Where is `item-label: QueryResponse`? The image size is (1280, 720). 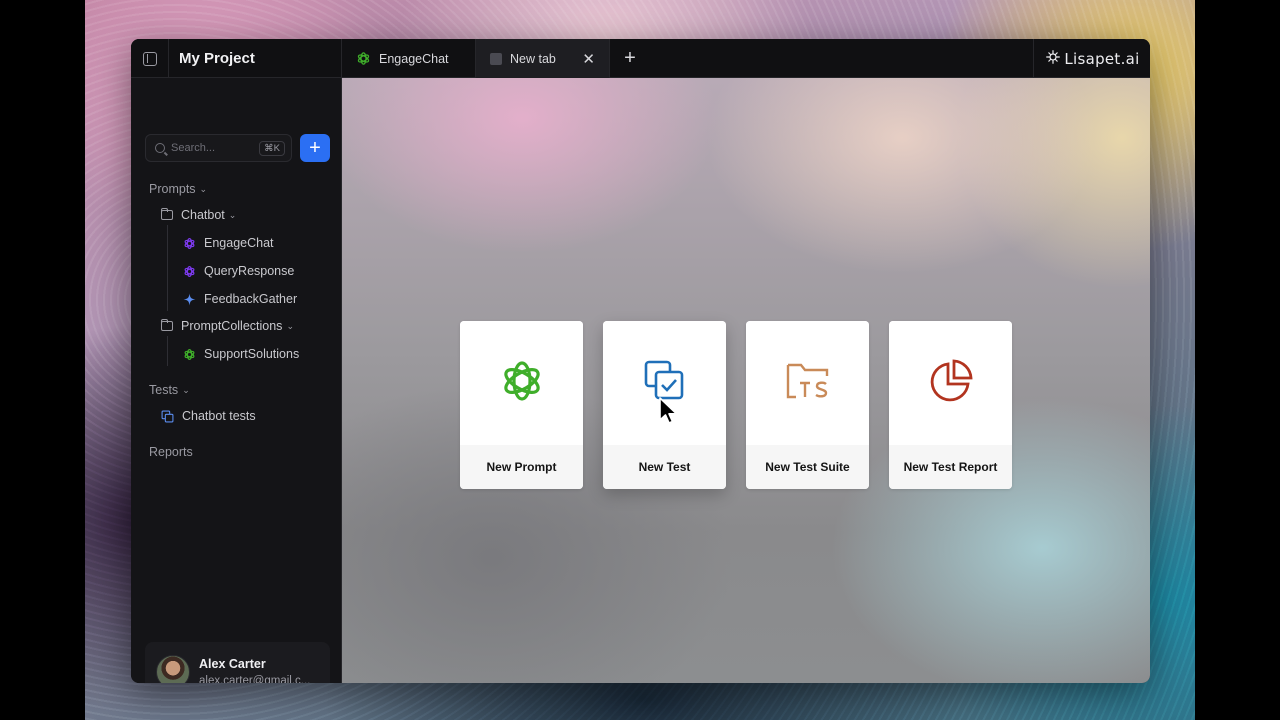 item-label: QueryResponse is located at coordinates (249, 271).